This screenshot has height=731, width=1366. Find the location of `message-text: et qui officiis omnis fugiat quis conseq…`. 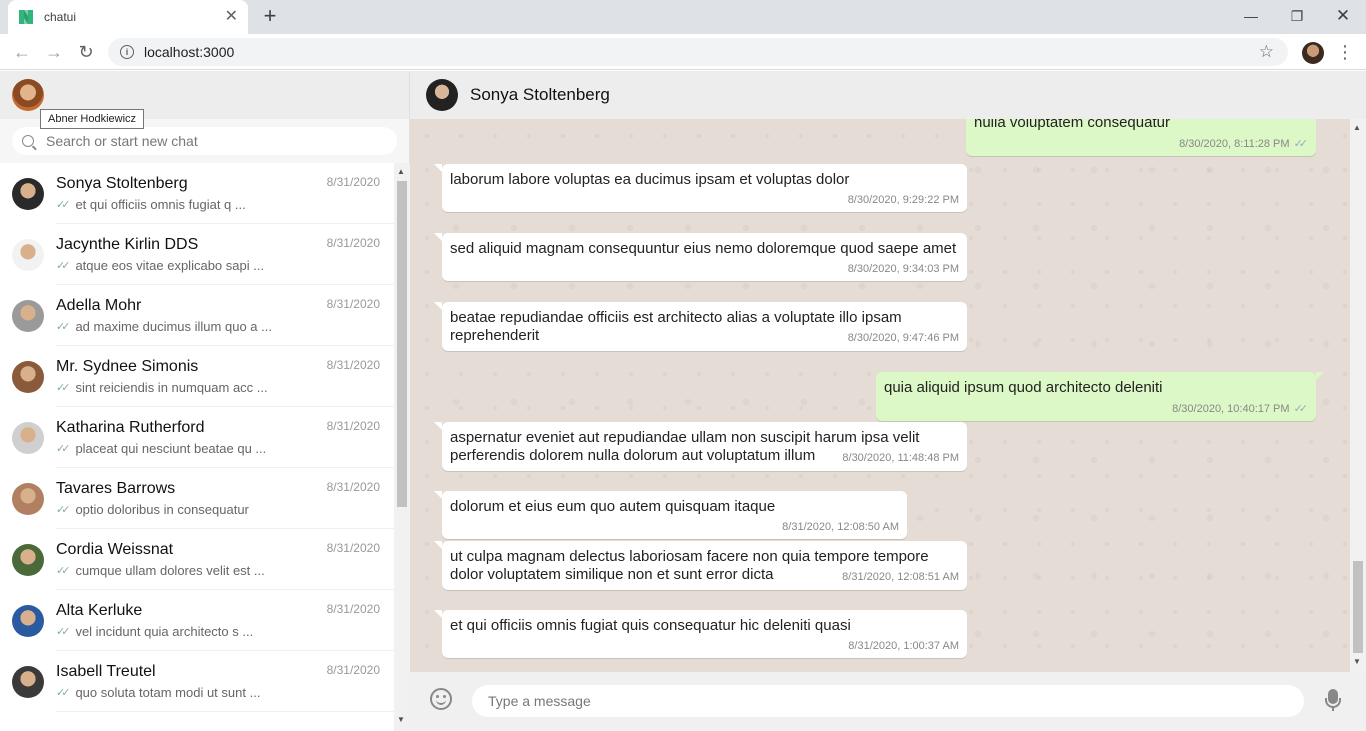

message-text: et qui officiis omnis fugiat quis conseq… is located at coordinates (650, 625).